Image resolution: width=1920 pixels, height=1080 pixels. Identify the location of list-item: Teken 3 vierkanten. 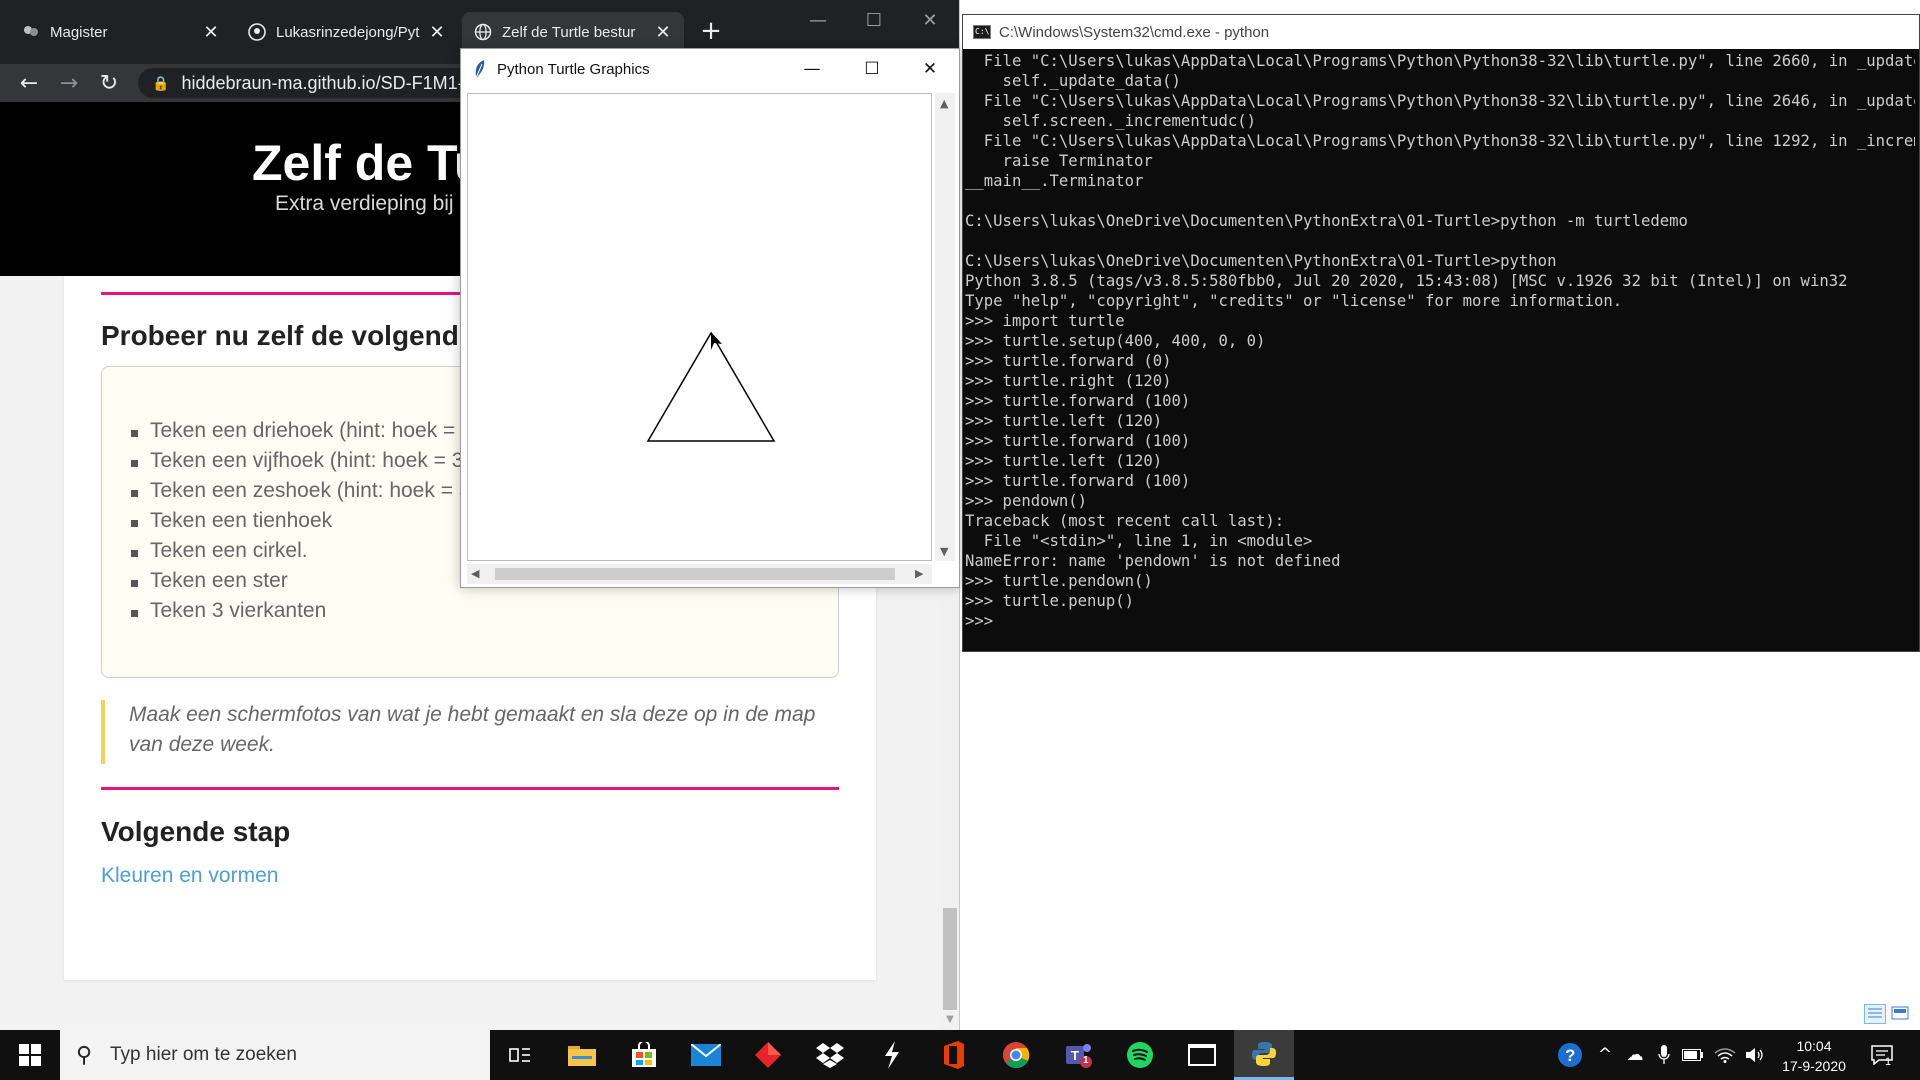
(306, 614).